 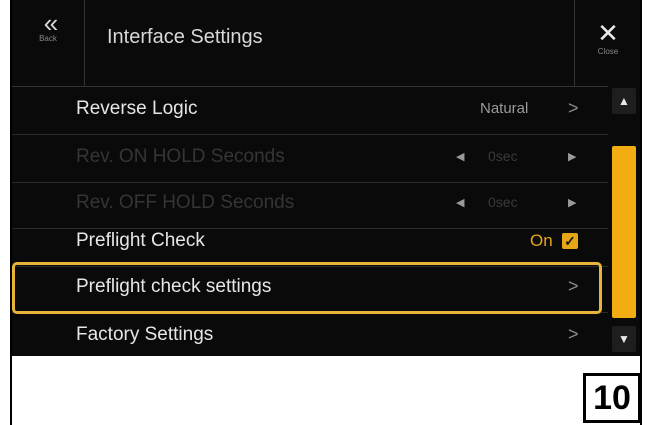 I want to click on close-button: ✕ Close, so click(x=607, y=43).